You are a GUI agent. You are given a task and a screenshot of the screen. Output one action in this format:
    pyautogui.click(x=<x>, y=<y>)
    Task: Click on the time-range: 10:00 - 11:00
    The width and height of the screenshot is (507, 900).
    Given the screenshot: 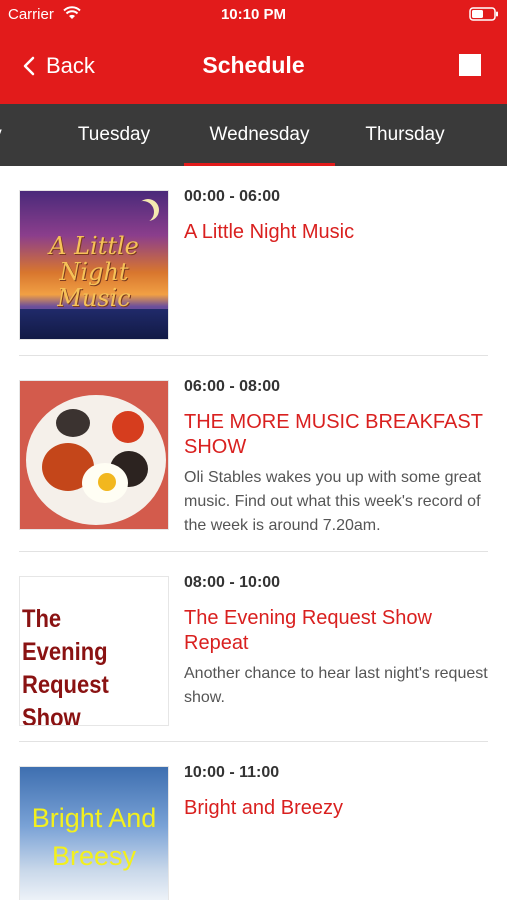 What is the action you would take?
    pyautogui.click(x=232, y=772)
    